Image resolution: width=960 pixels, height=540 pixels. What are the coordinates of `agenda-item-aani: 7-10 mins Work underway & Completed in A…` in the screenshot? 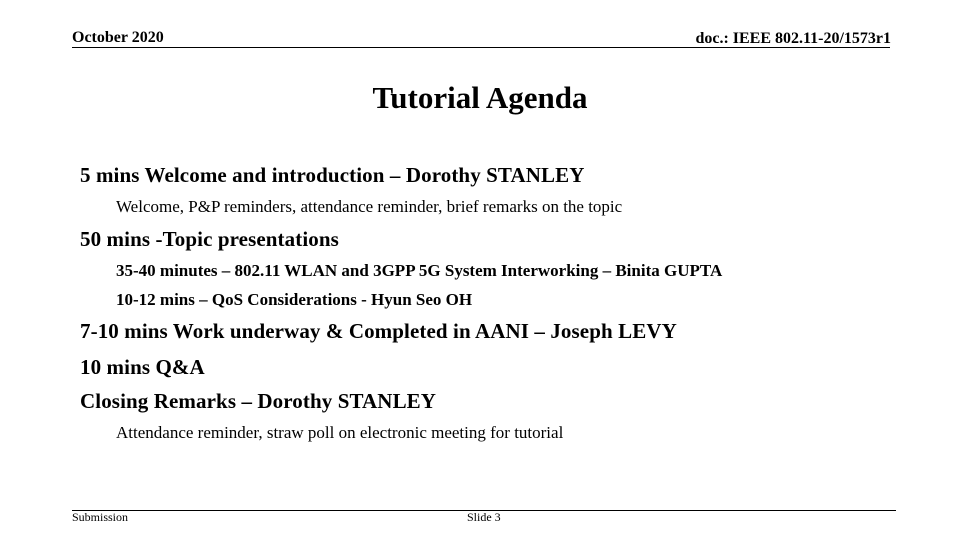 It's located at (378, 331).